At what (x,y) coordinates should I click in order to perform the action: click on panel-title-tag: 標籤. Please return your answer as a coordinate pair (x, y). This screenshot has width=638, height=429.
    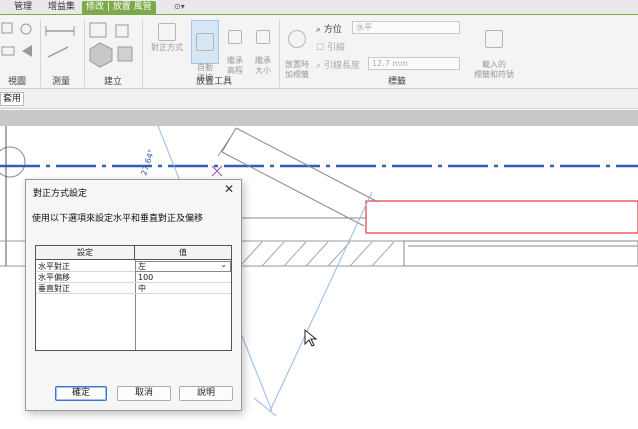
    Looking at the image, I should click on (397, 82).